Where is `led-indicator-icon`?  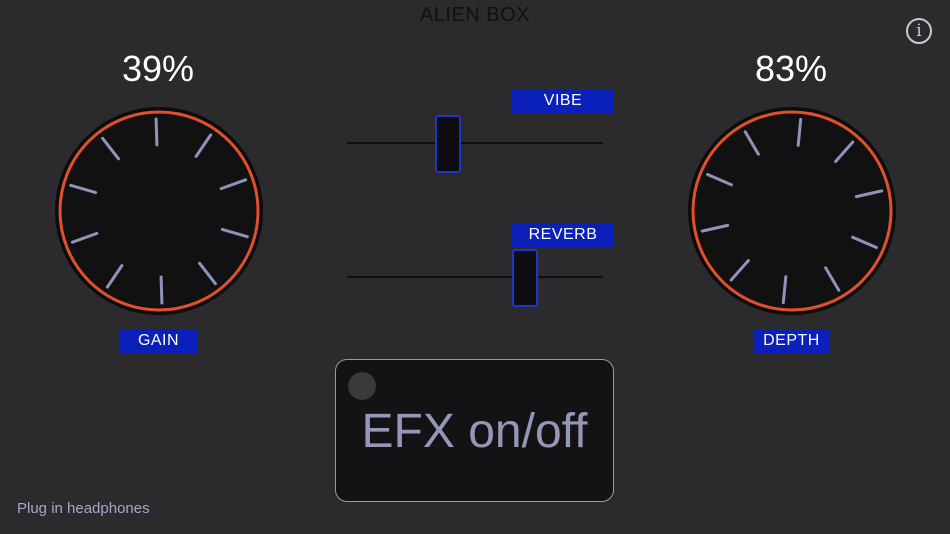
led-indicator-icon is located at coordinates (362, 386).